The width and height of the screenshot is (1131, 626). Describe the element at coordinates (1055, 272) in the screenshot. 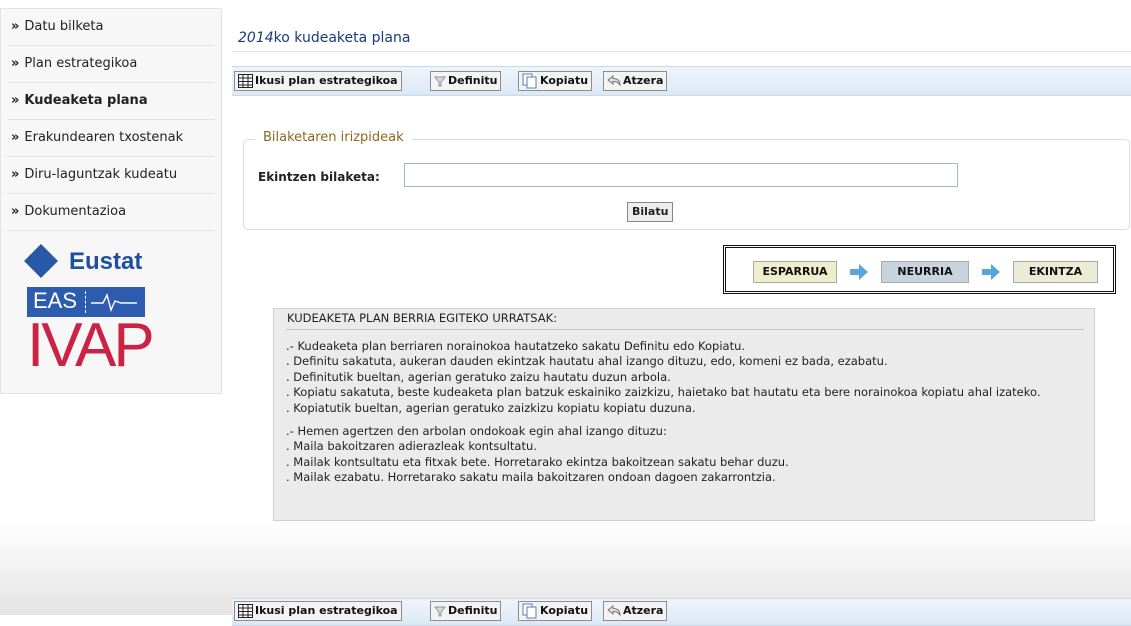

I see `flow-step-ekintza: EKINTZA` at that location.